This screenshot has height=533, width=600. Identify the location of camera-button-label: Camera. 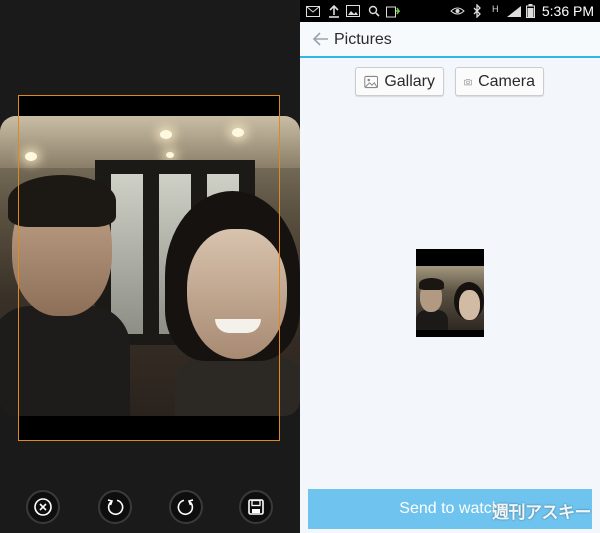
(506, 81).